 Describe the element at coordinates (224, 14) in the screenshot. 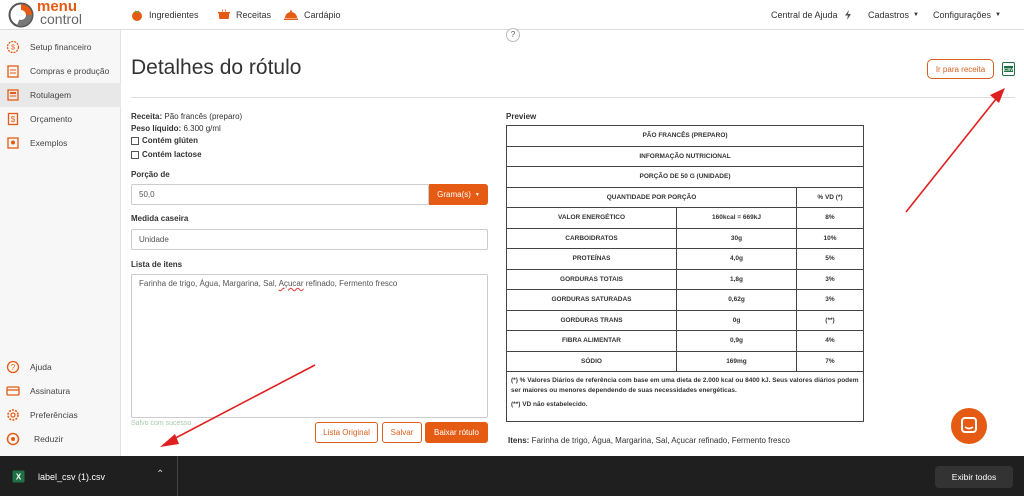

I see `pot-icon` at that location.